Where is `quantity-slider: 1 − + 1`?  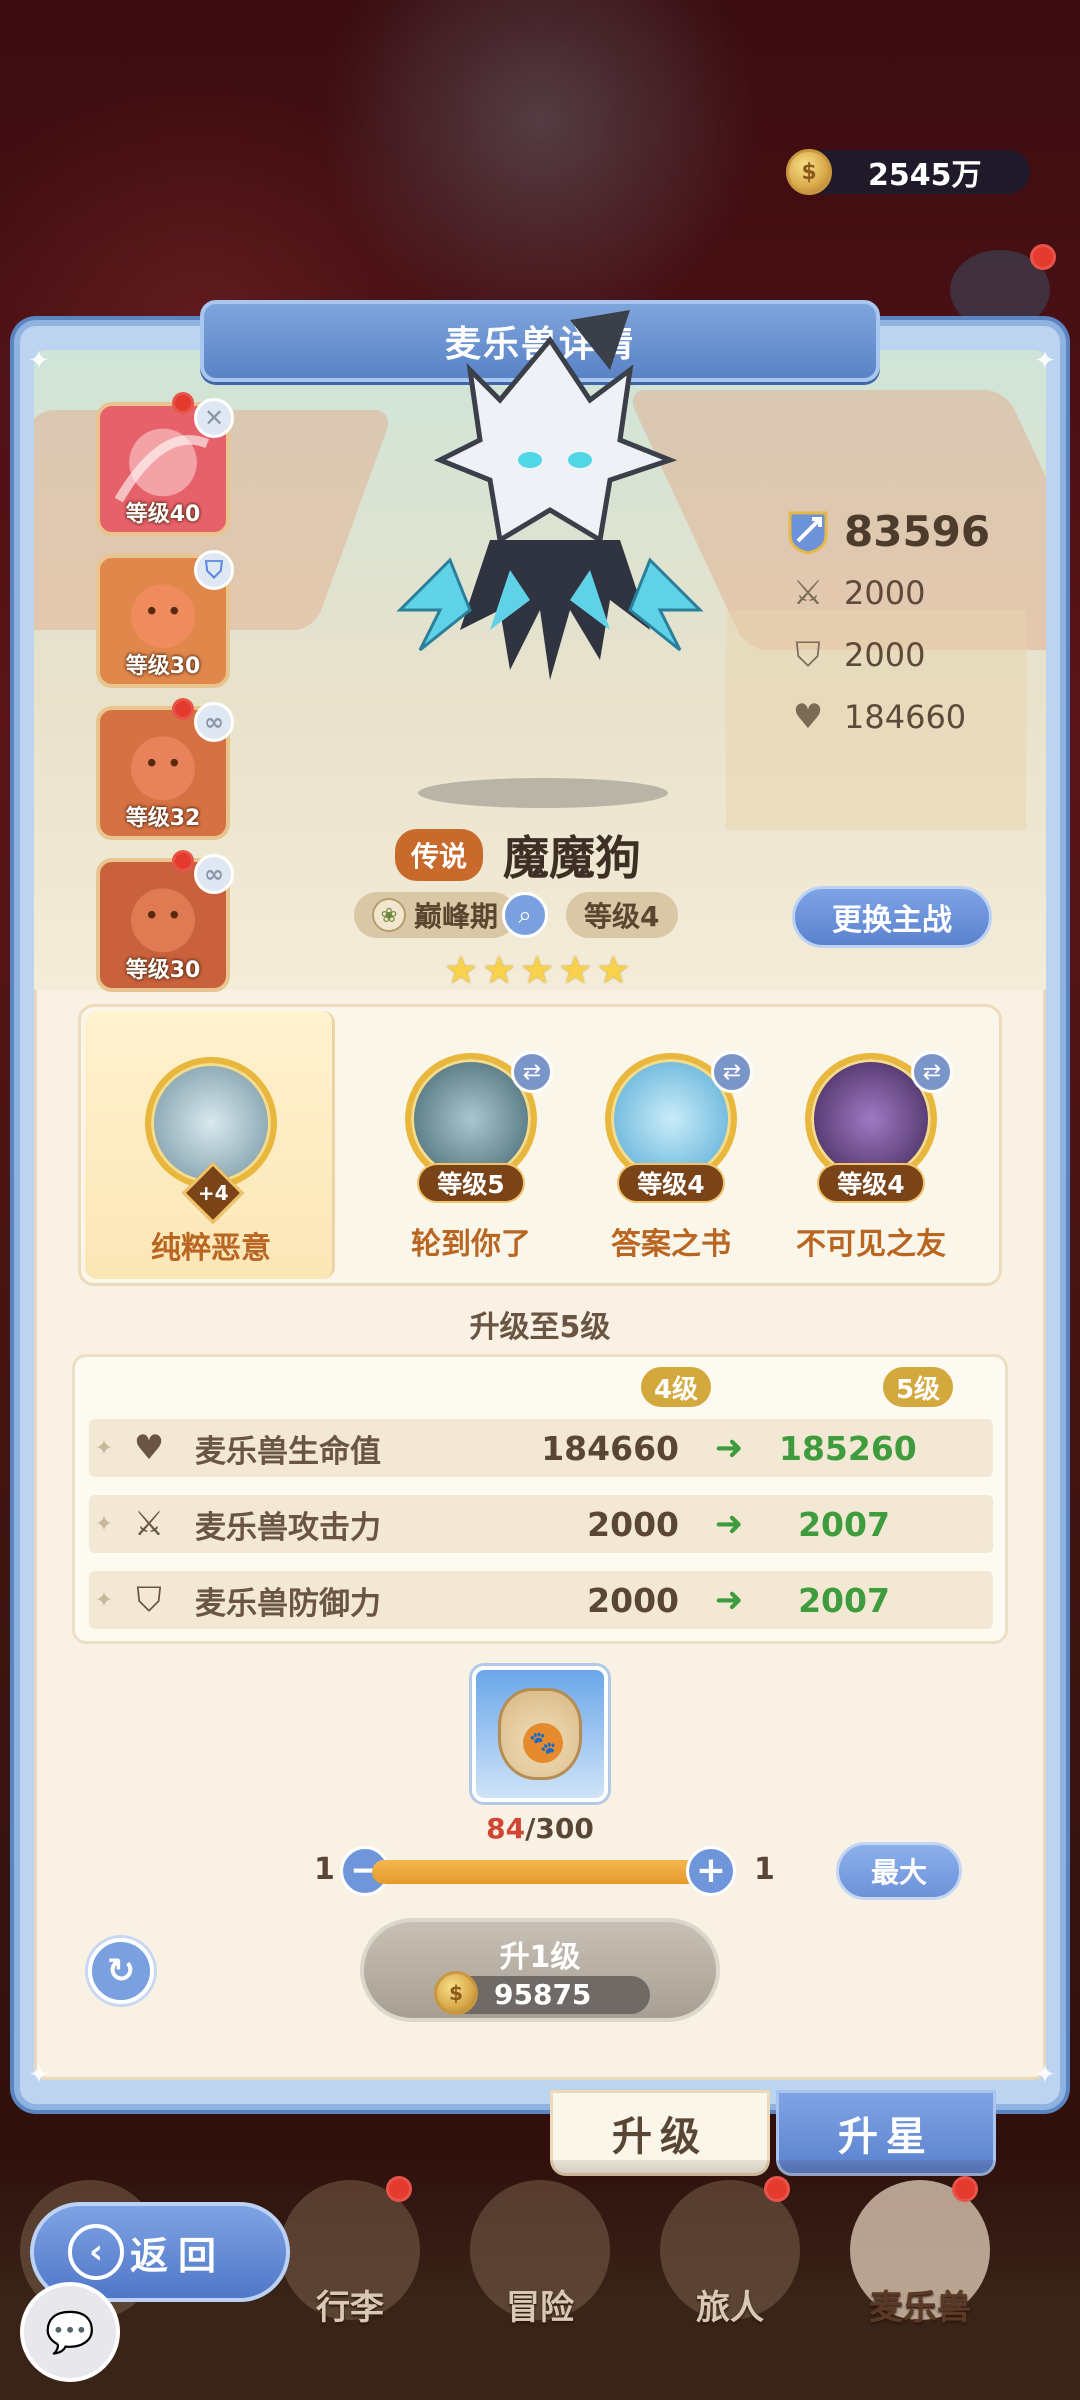
quantity-slider: 1 − + 1 is located at coordinates (554, 1871).